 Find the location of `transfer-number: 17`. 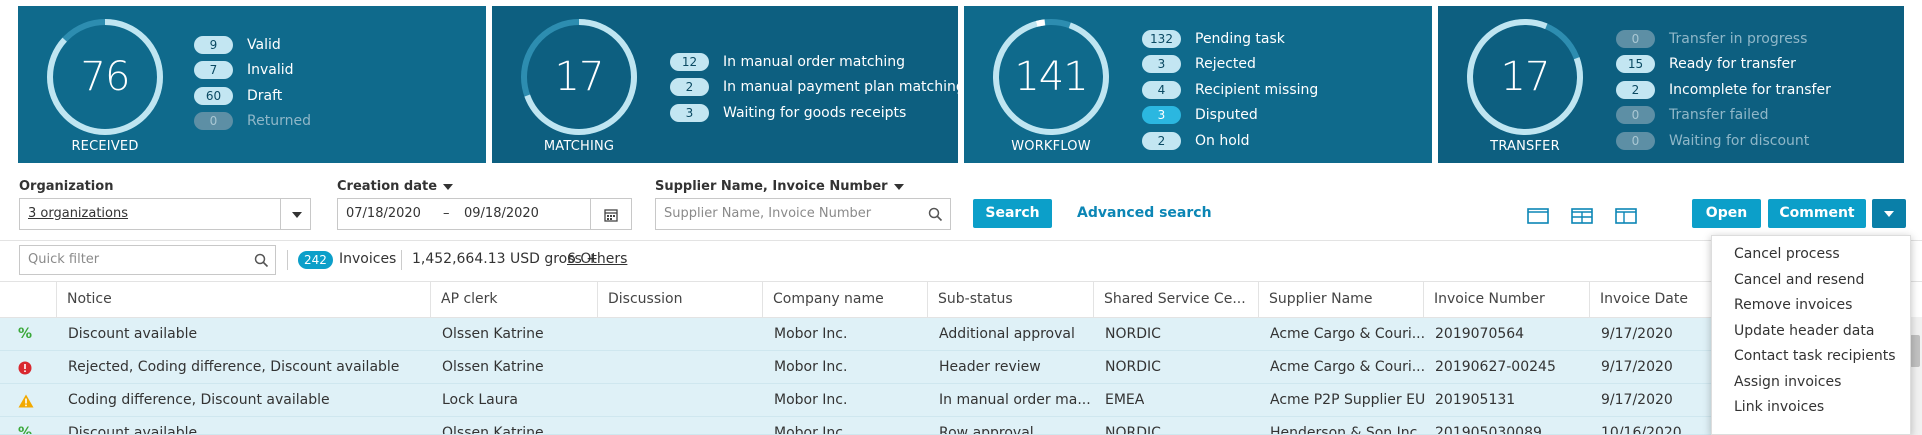

transfer-number: 17 is located at coordinates (1525, 77).